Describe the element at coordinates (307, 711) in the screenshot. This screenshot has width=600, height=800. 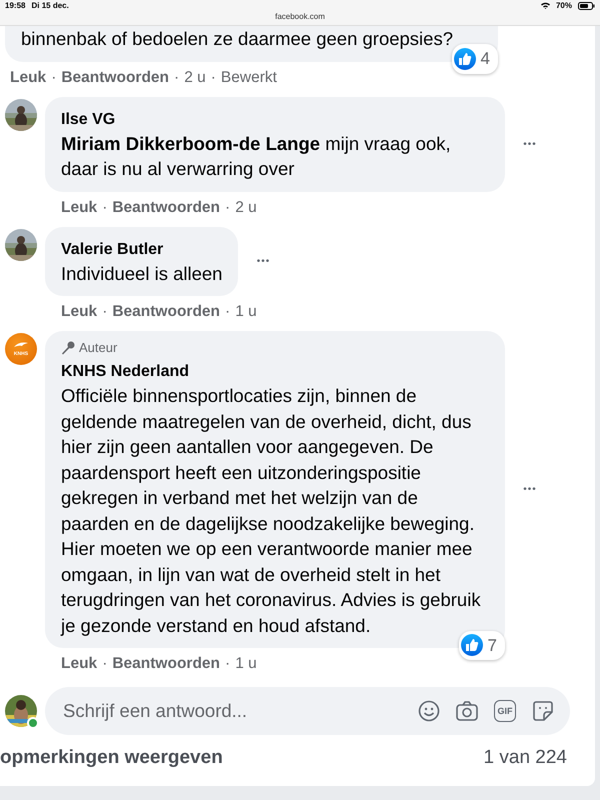
I see `reply-field: Schrijf een antwoord... GIF` at that location.